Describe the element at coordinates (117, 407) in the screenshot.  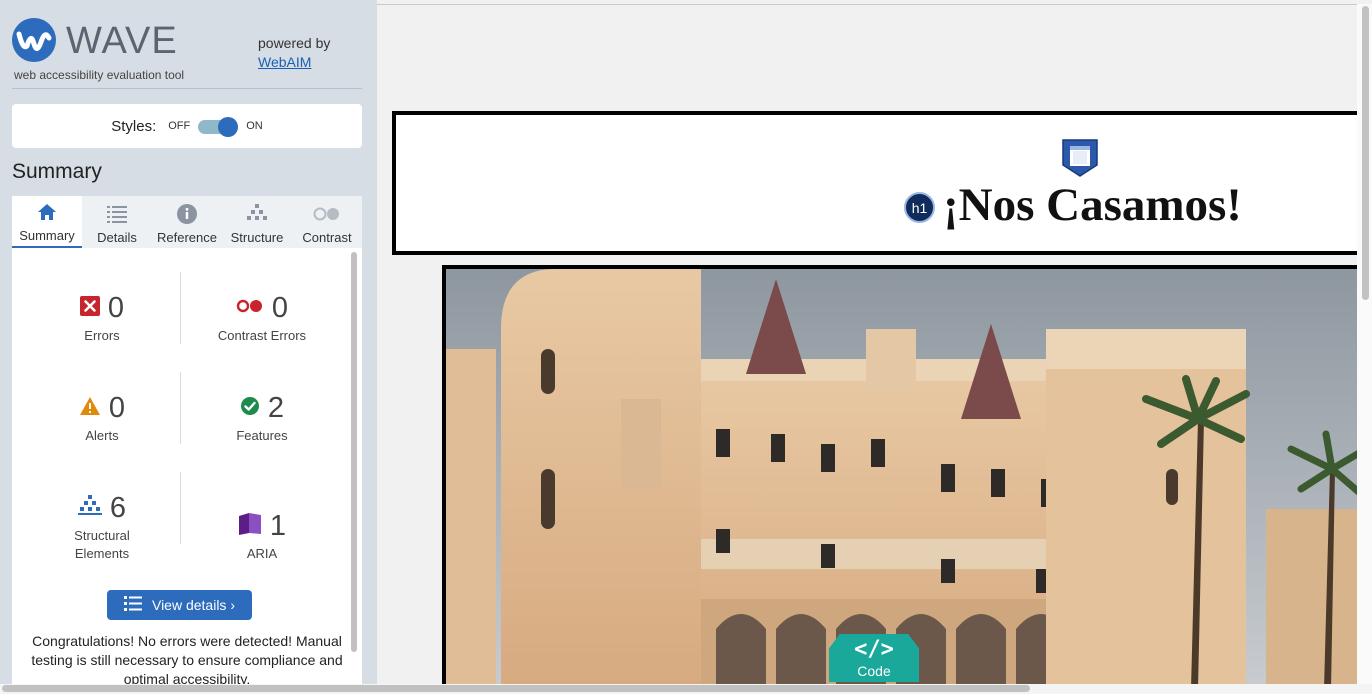
I see `alerts-count: 0` at that location.